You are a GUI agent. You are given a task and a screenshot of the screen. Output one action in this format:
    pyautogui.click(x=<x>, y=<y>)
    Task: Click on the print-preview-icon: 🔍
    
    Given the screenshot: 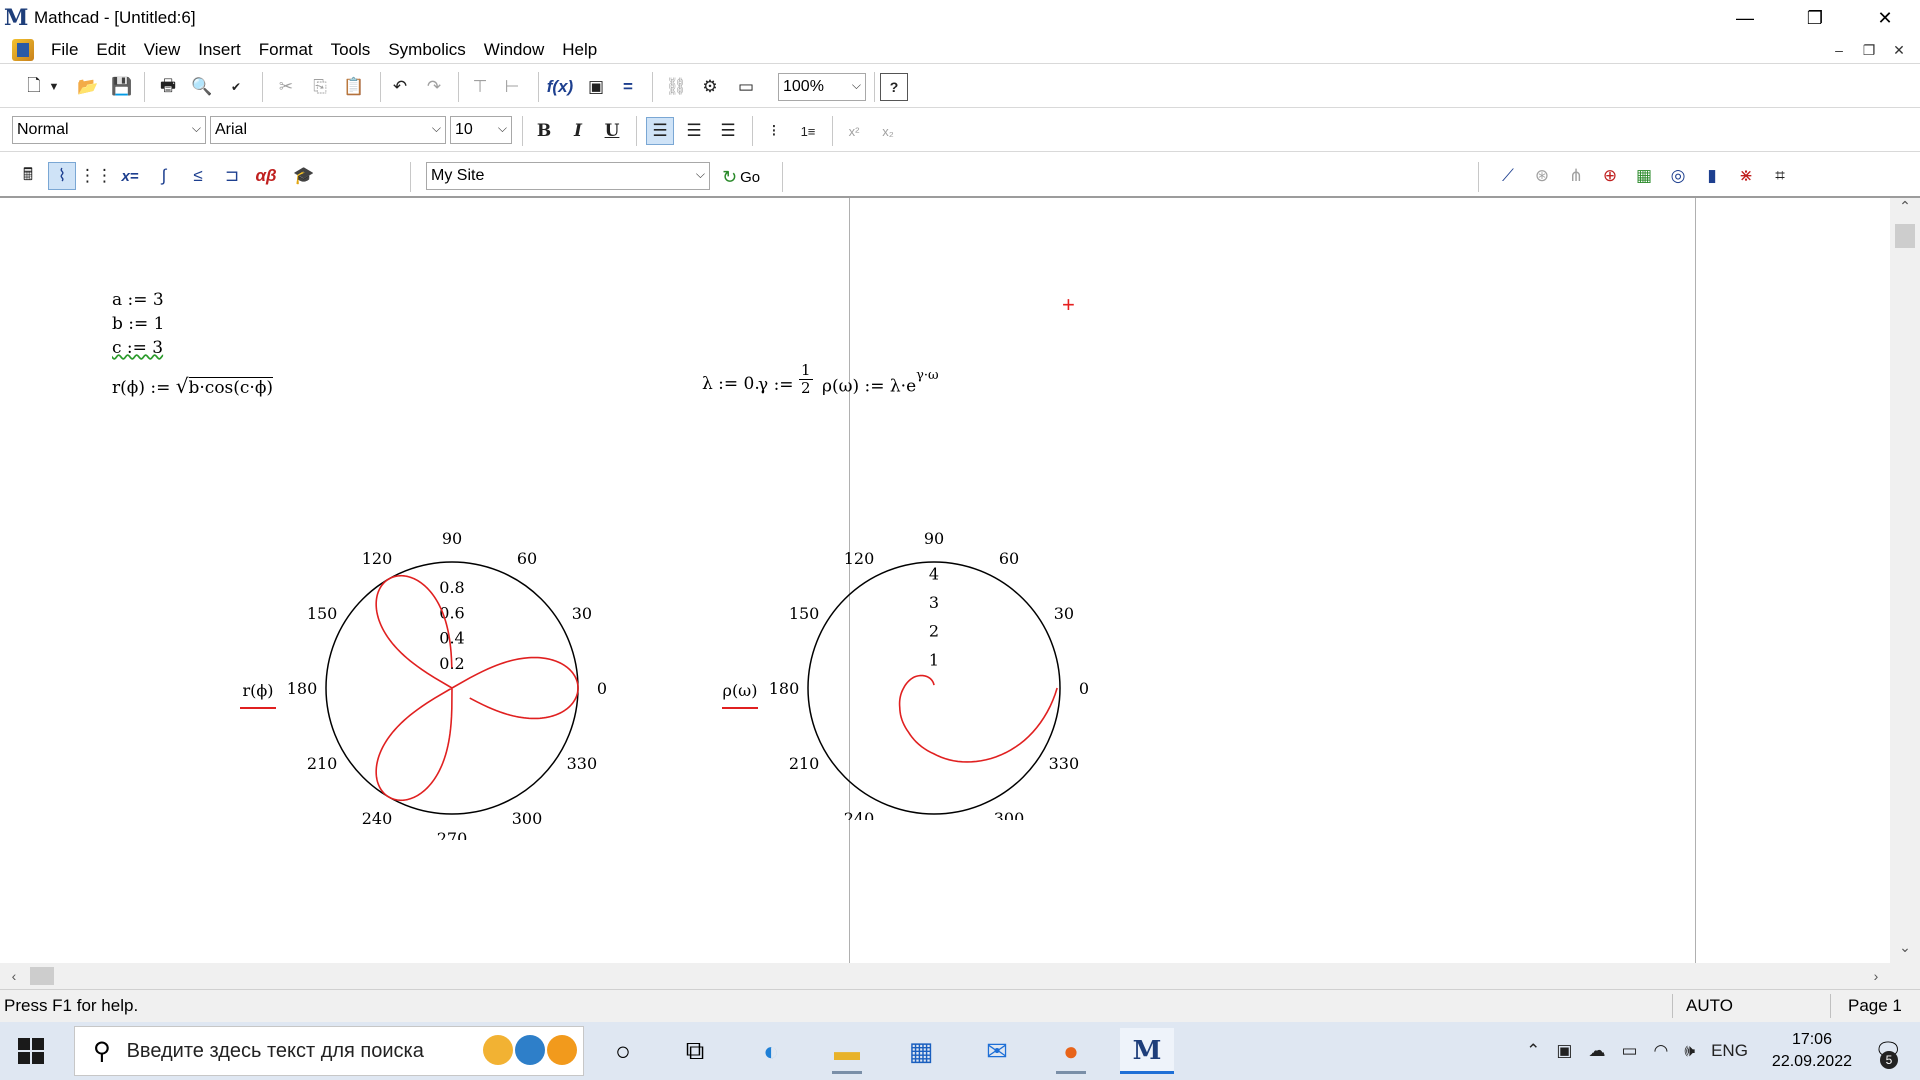 What is the action you would take?
    pyautogui.click(x=202, y=87)
    